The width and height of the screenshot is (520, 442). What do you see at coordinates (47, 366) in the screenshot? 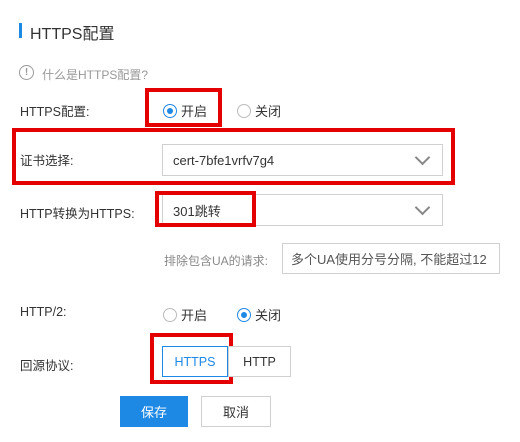
I see `origin-protocol-label: 回源协议:` at bounding box center [47, 366].